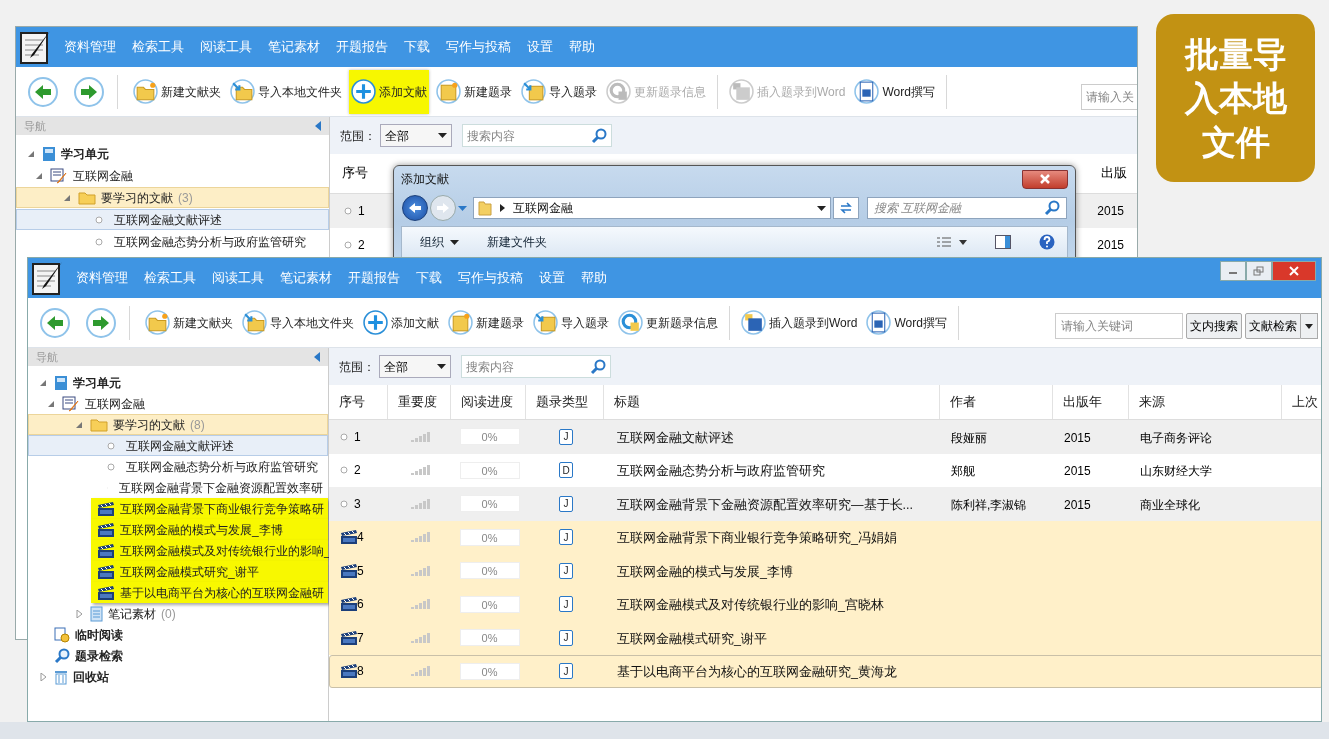  What do you see at coordinates (439, 242) in the screenshot?
I see `organize-menu: 组织` at bounding box center [439, 242].